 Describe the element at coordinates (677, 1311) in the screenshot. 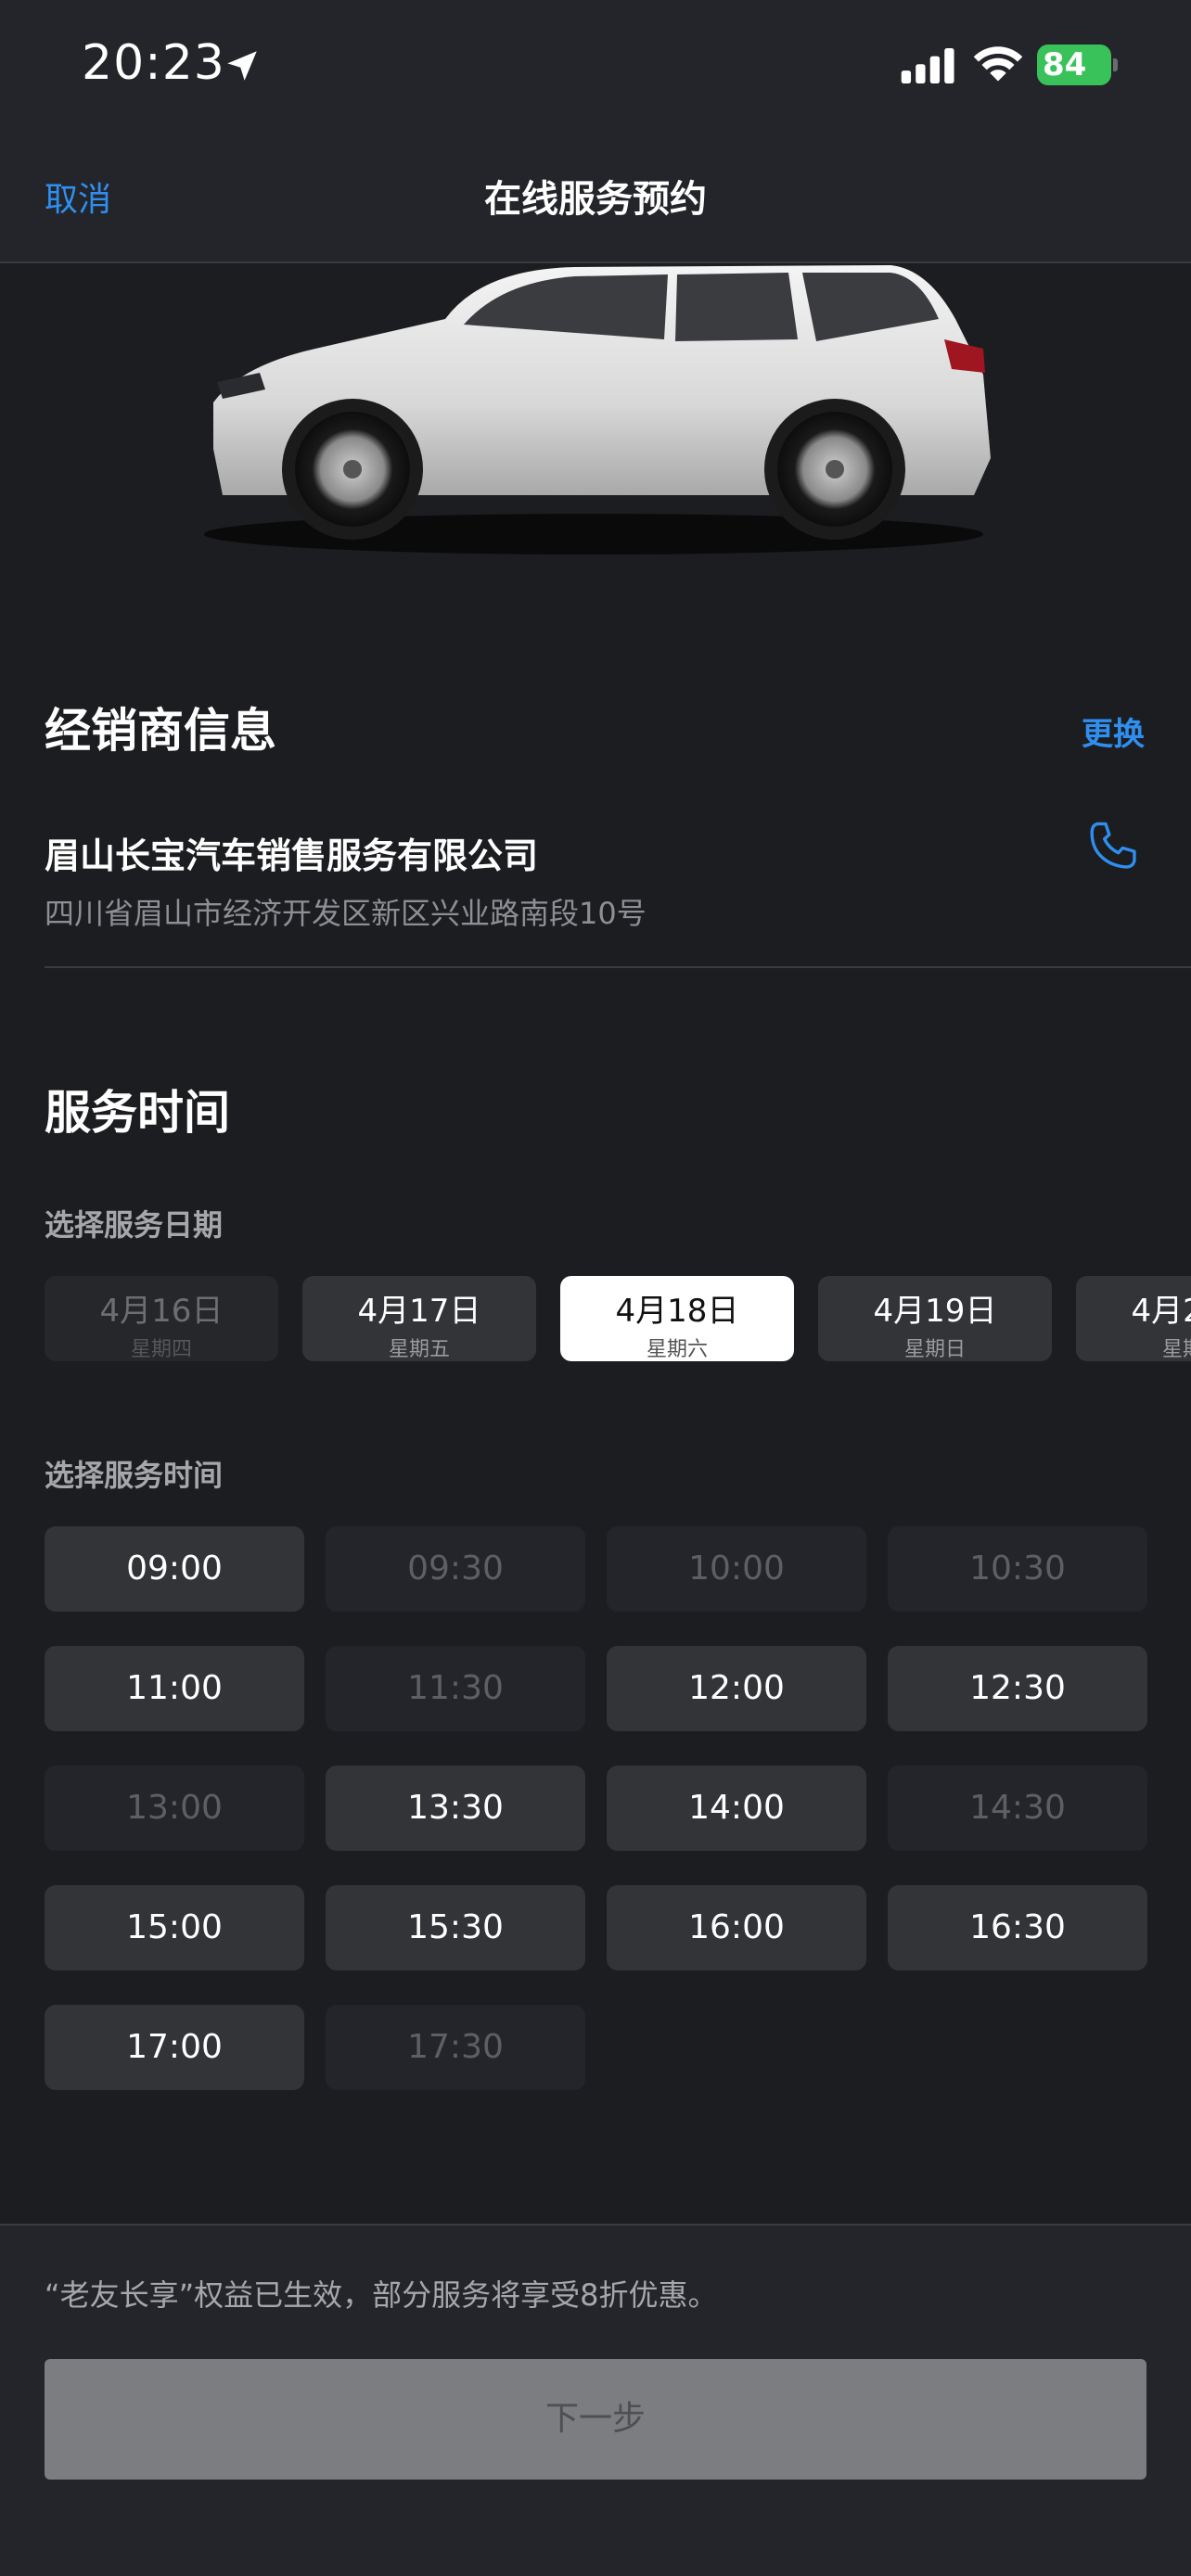

I see `date-chip-date: 4月18日` at that location.